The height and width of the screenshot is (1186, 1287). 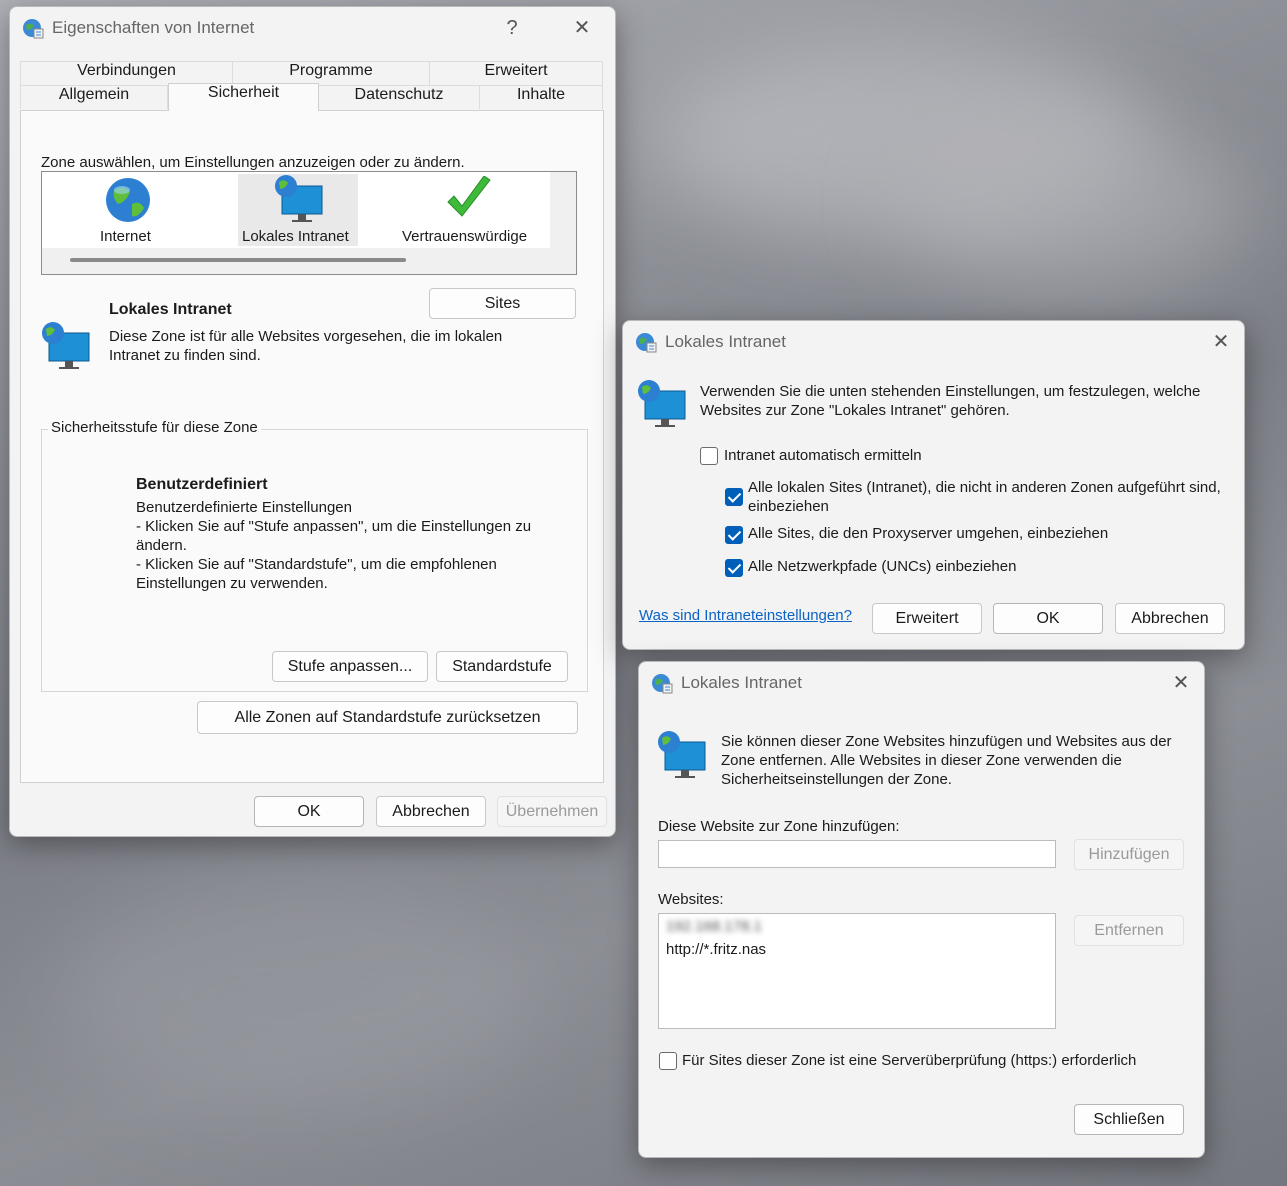 I want to click on tab-label: Erweitert, so click(x=516, y=70).